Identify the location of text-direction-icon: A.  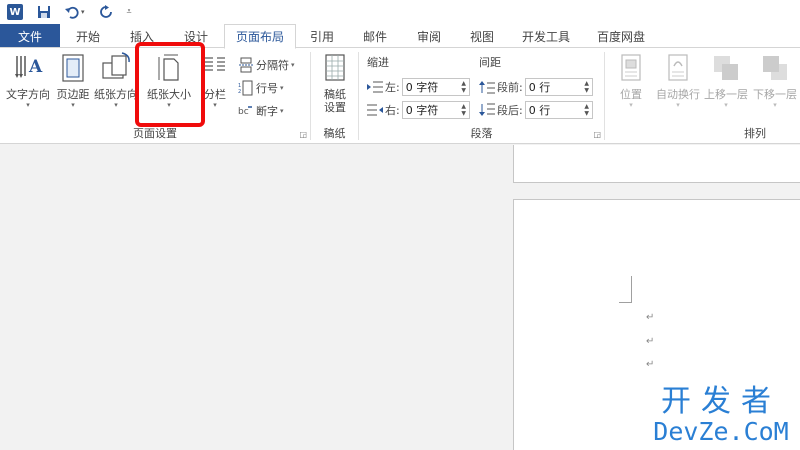
(28, 68).